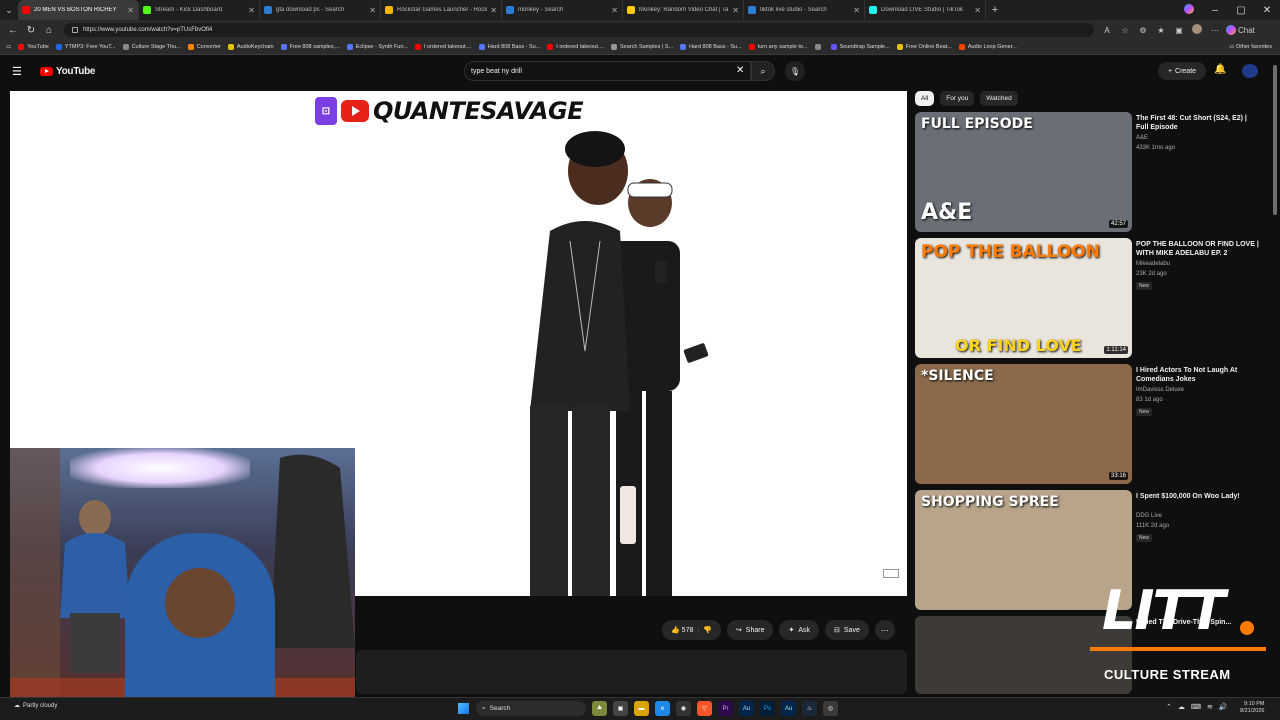  Describe the element at coordinates (463, 708) in the screenshot. I see `start-button` at that location.